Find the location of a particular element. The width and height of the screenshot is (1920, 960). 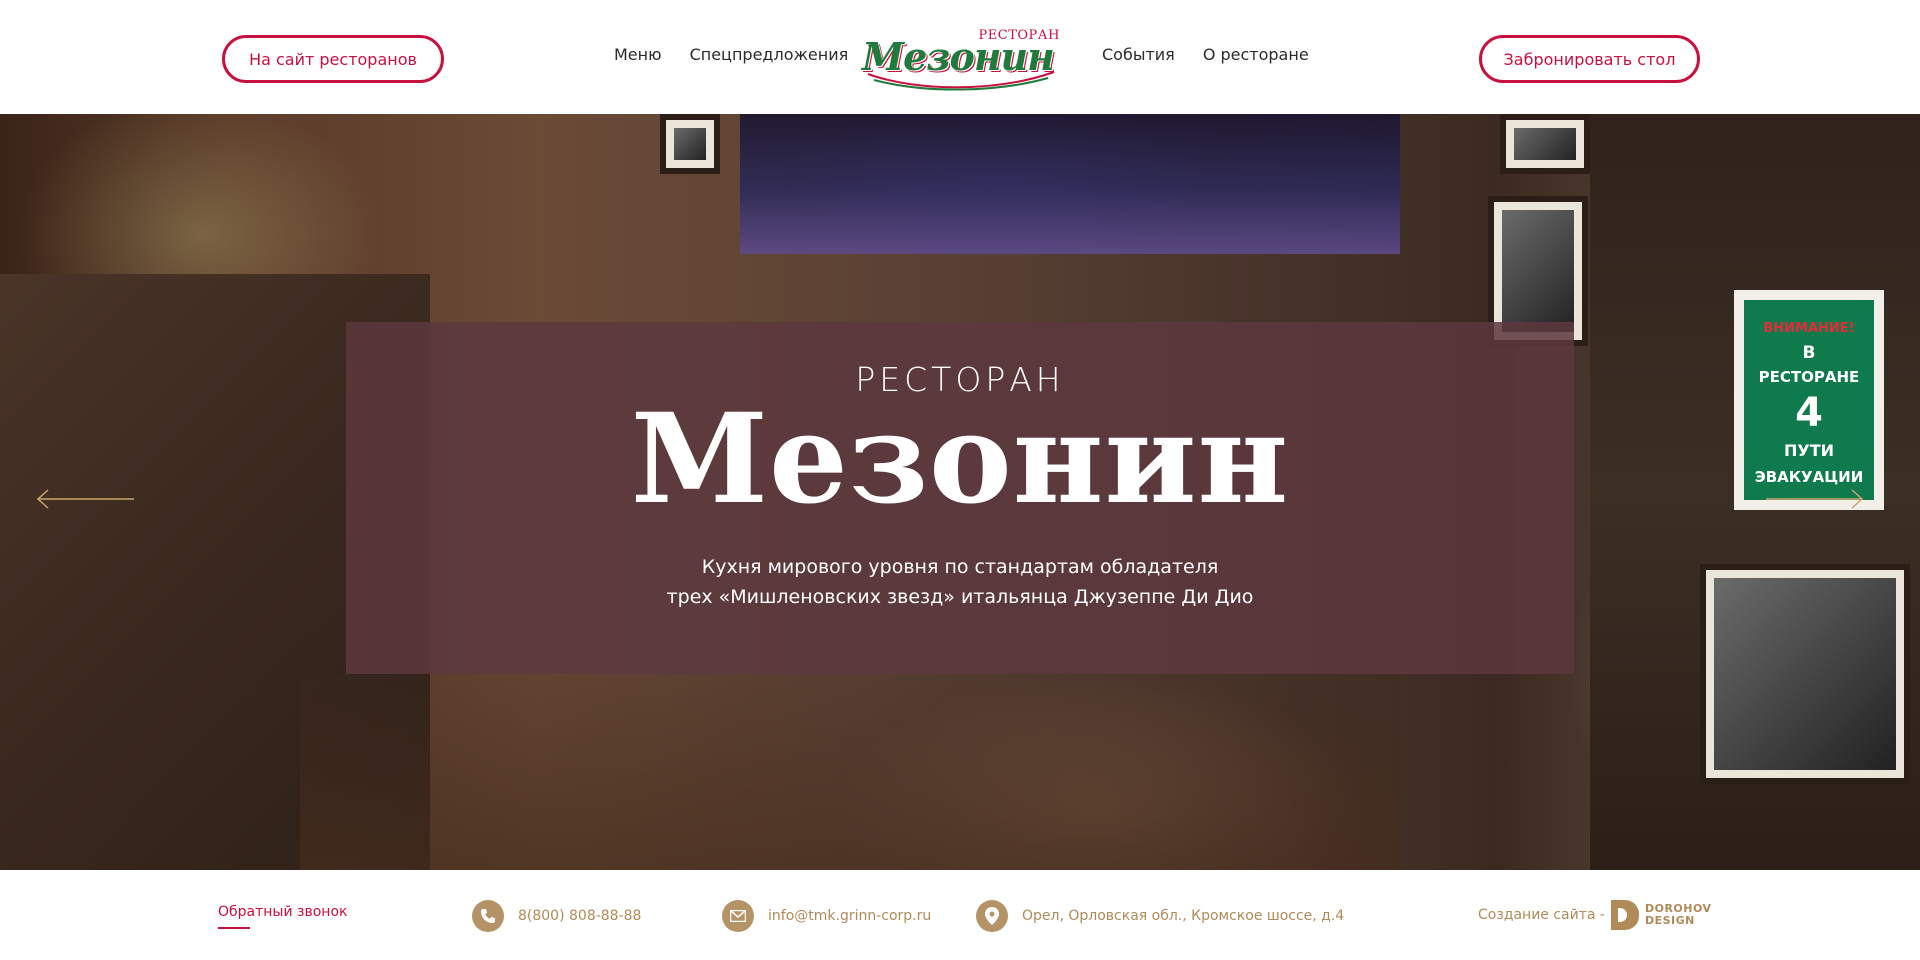

main-nav-right: События О ресторане is located at coordinates (1205, 54).